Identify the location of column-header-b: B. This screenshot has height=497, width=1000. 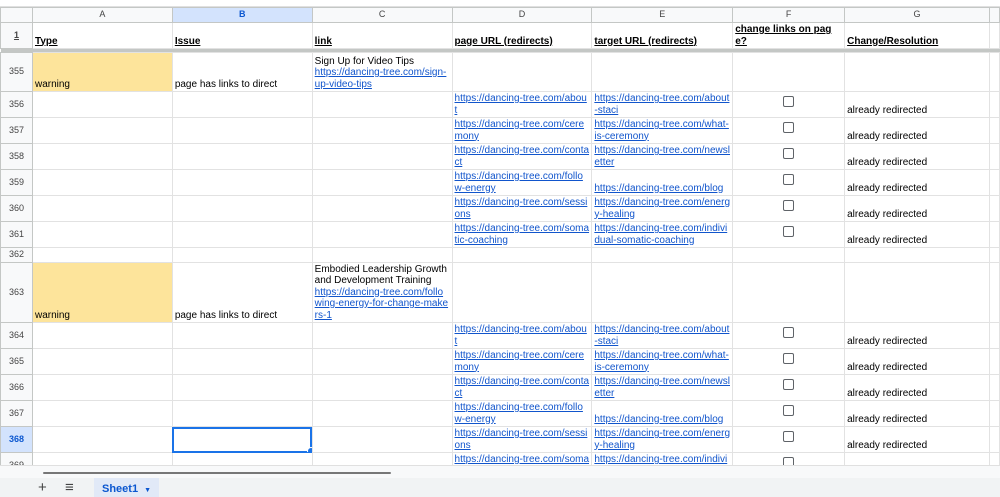
(242, 15).